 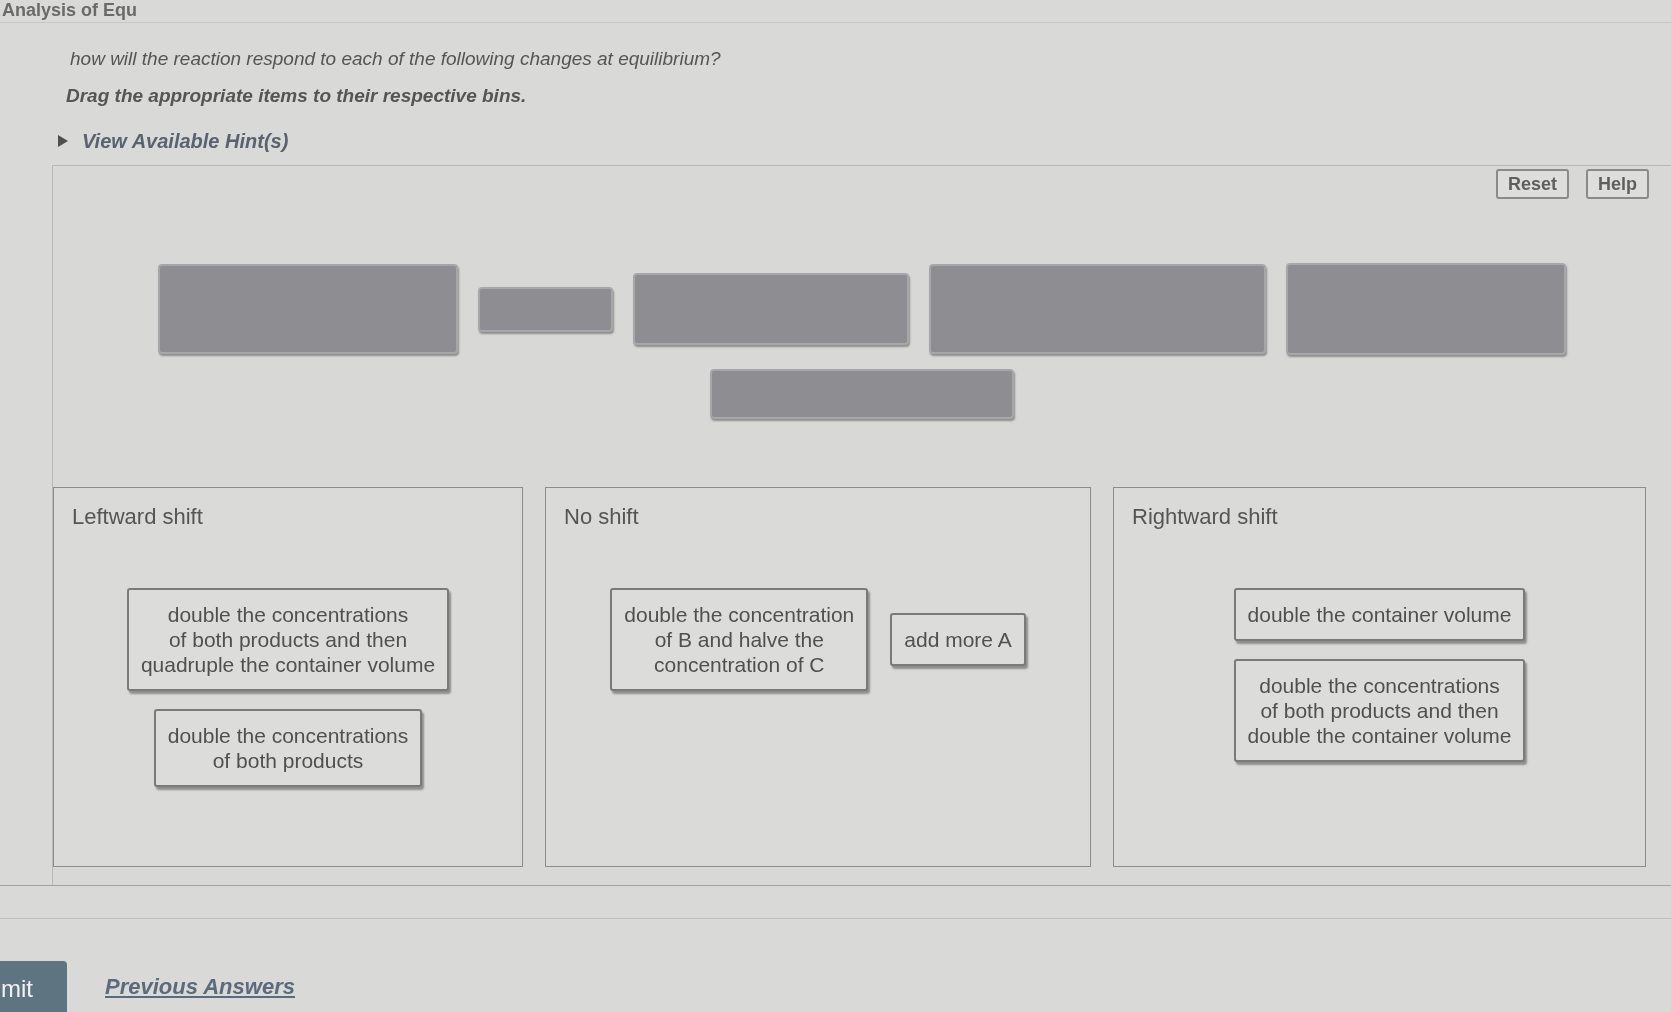 What do you see at coordinates (958, 639) in the screenshot?
I see `drag-item: add more A` at bounding box center [958, 639].